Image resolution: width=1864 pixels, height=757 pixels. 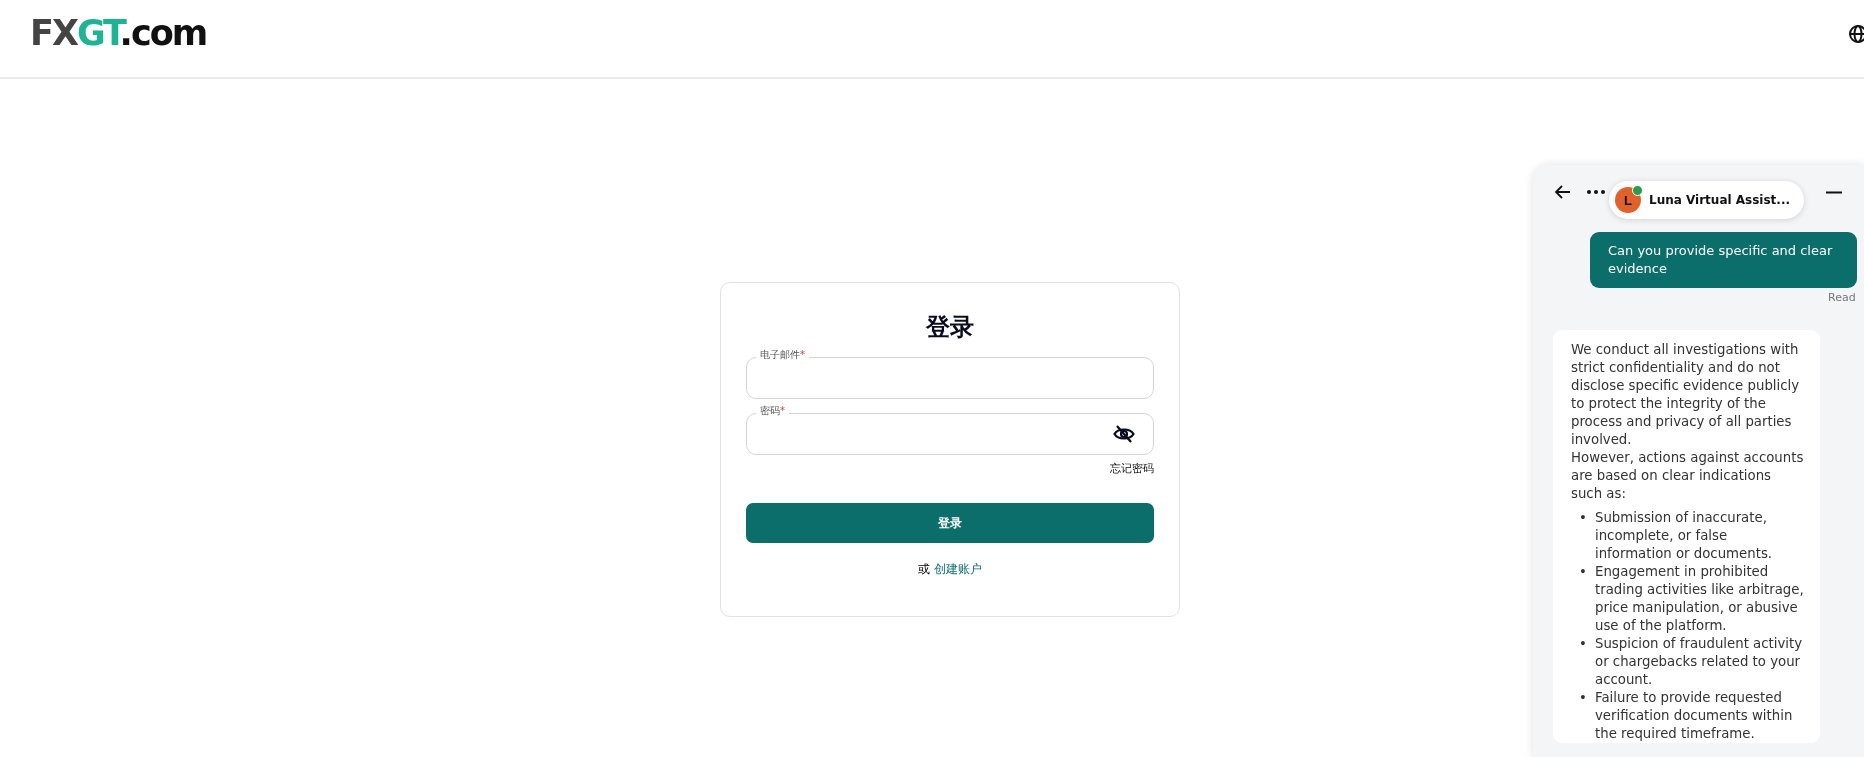 I want to click on back-arrow-icon, so click(x=1563, y=192).